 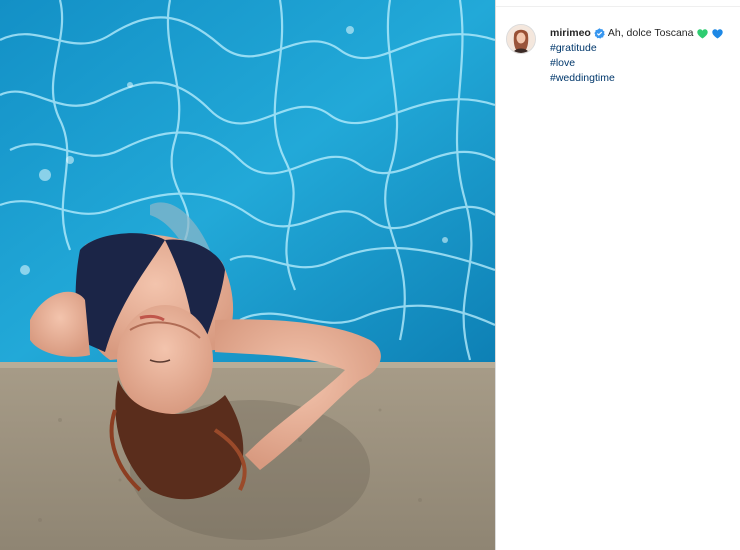 I want to click on blue-heart-icon, so click(x=718, y=33).